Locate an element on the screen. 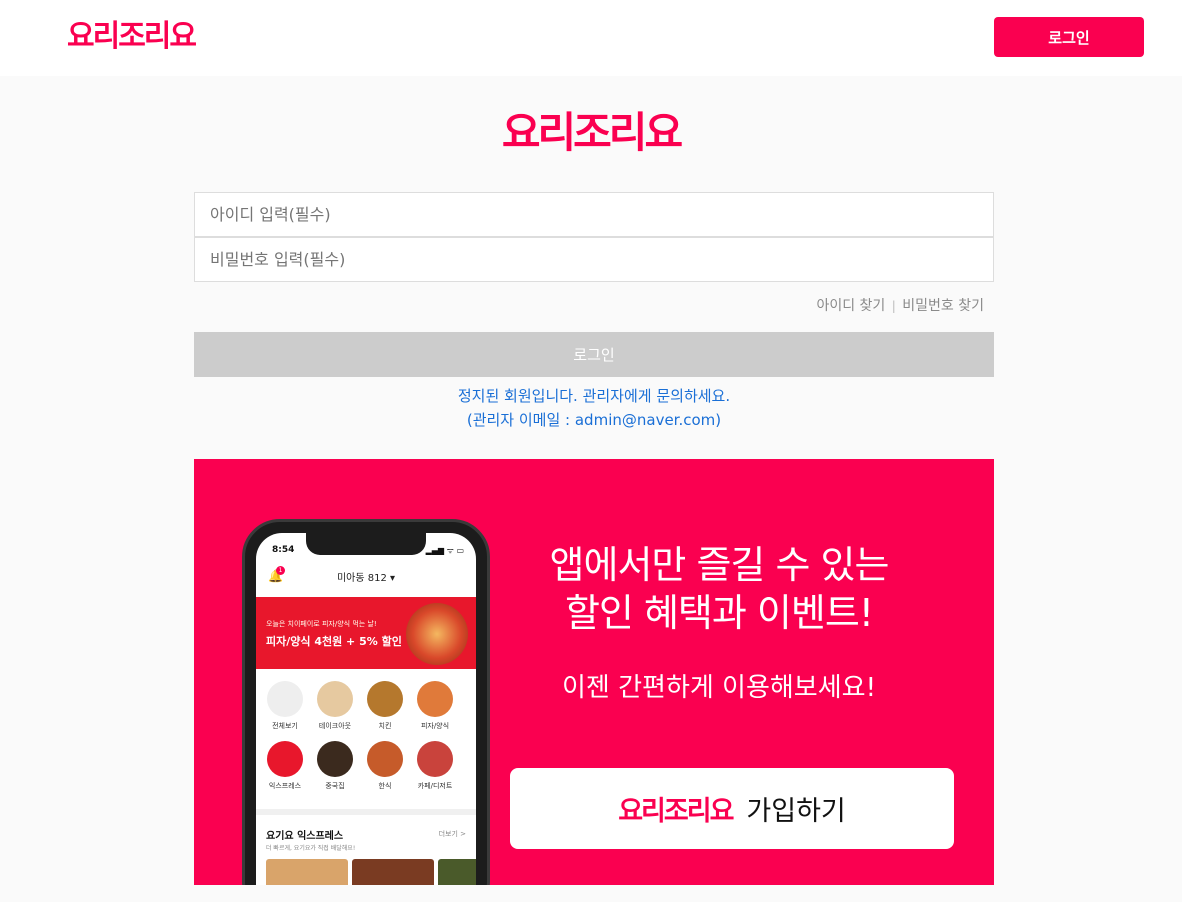 The image size is (1182, 902). header-login-button: 로그인 is located at coordinates (1069, 37).